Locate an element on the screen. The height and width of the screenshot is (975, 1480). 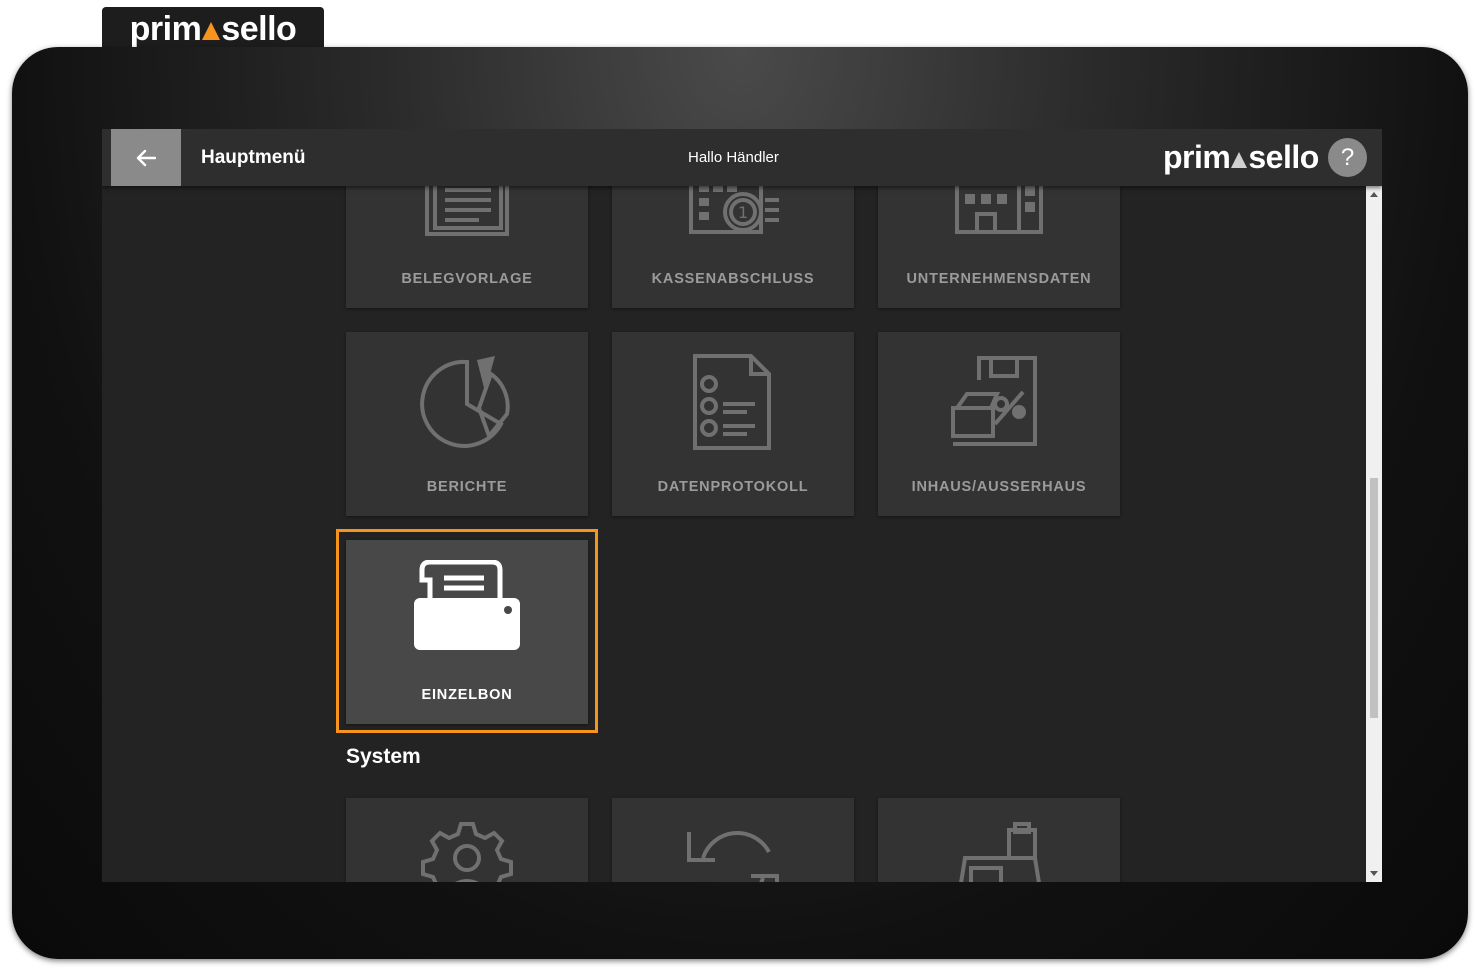
brand-accent-mark is located at coordinates (211, 30).